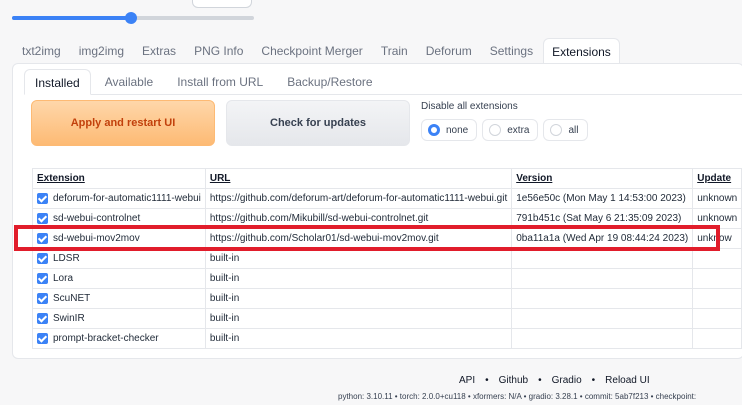  Describe the element at coordinates (602, 218) in the screenshot. I see `version-cell: 791b451c (Sat May 6 21:35:09 2023)` at that location.